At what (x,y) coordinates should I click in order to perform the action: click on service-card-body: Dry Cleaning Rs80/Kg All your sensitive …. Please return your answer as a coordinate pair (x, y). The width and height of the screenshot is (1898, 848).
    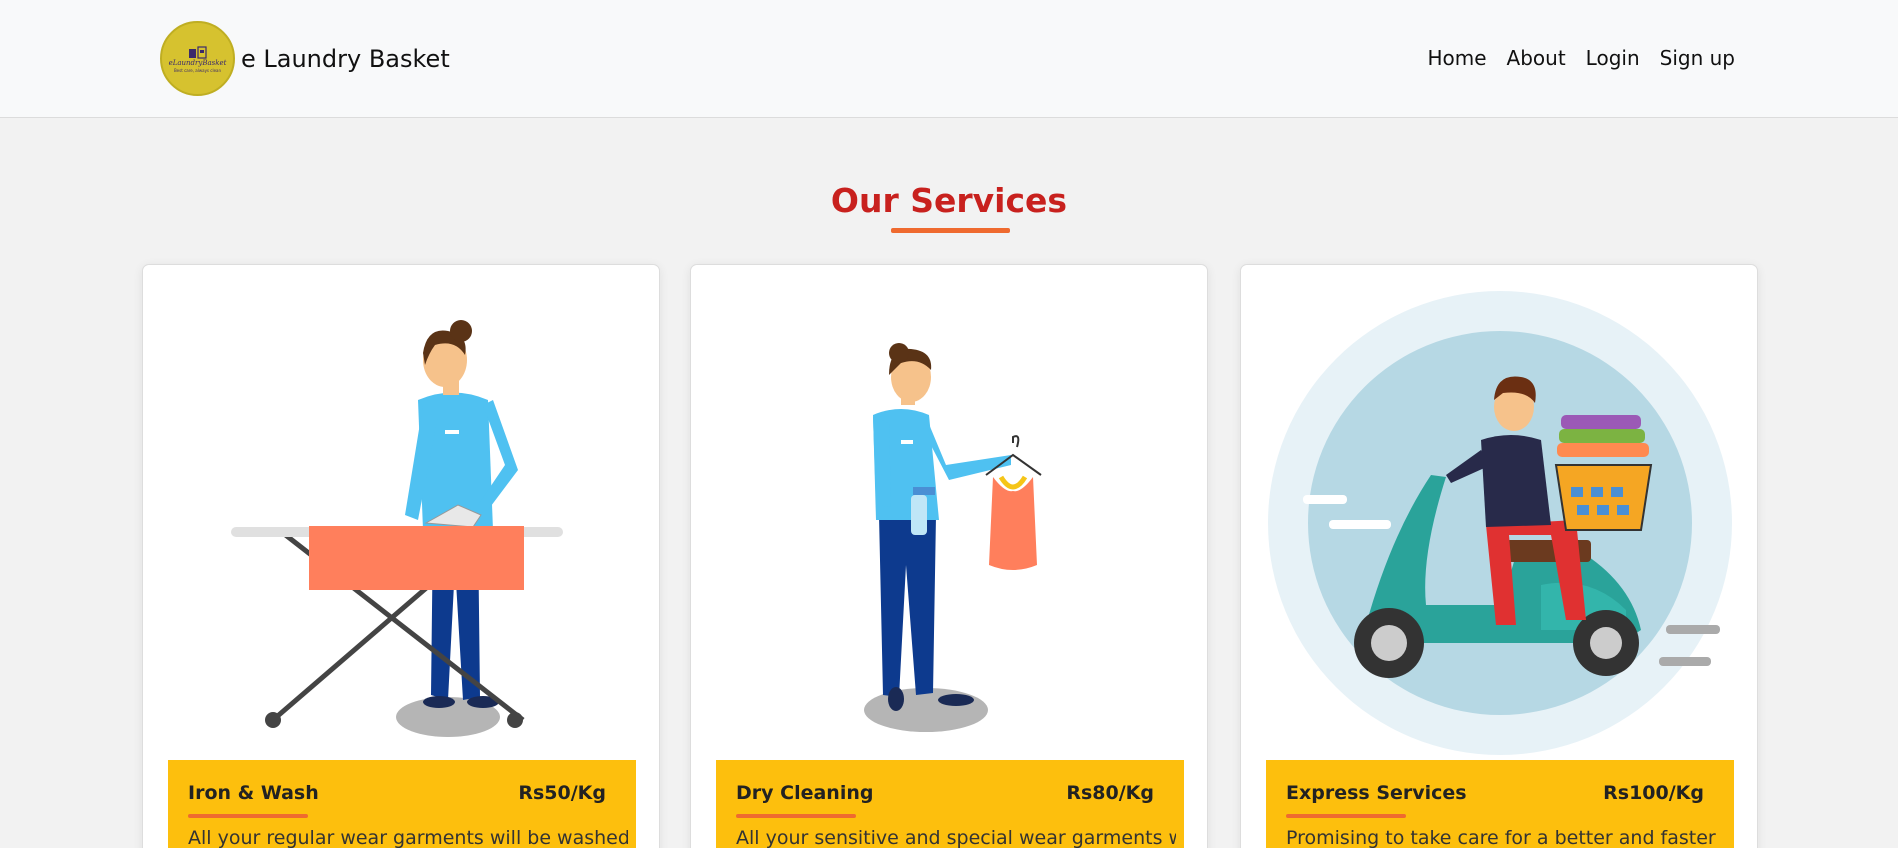
    Looking at the image, I should click on (950, 804).